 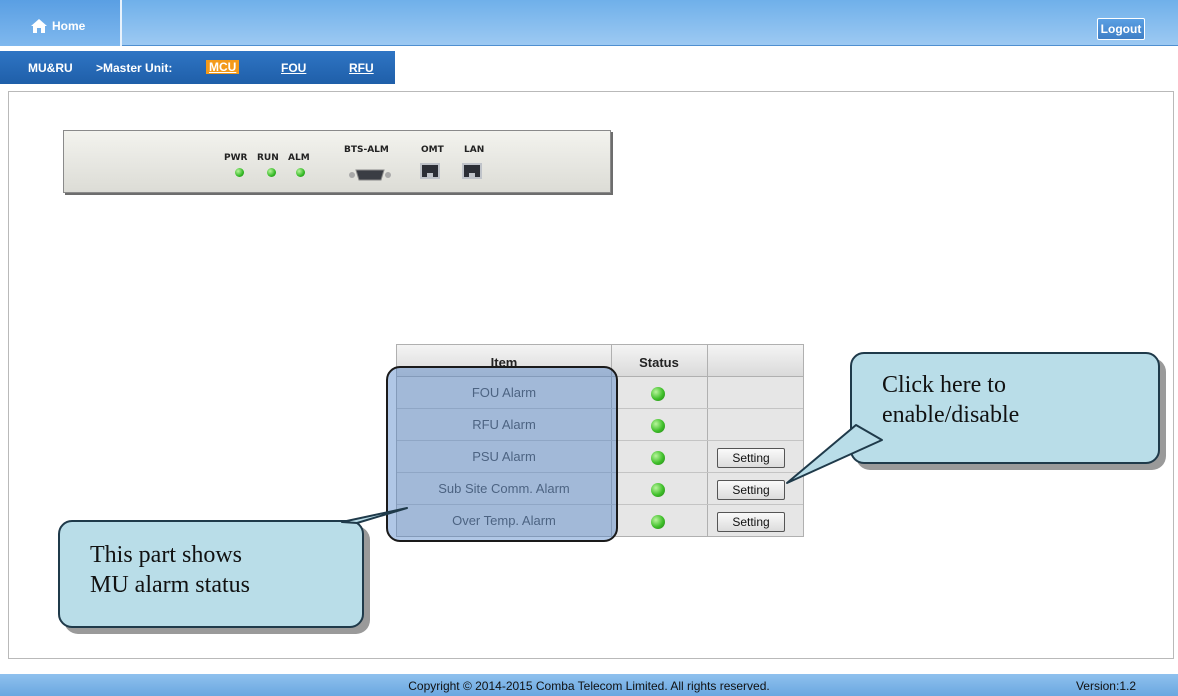 What do you see at coordinates (271, 172) in the screenshot?
I see `run-led` at bounding box center [271, 172].